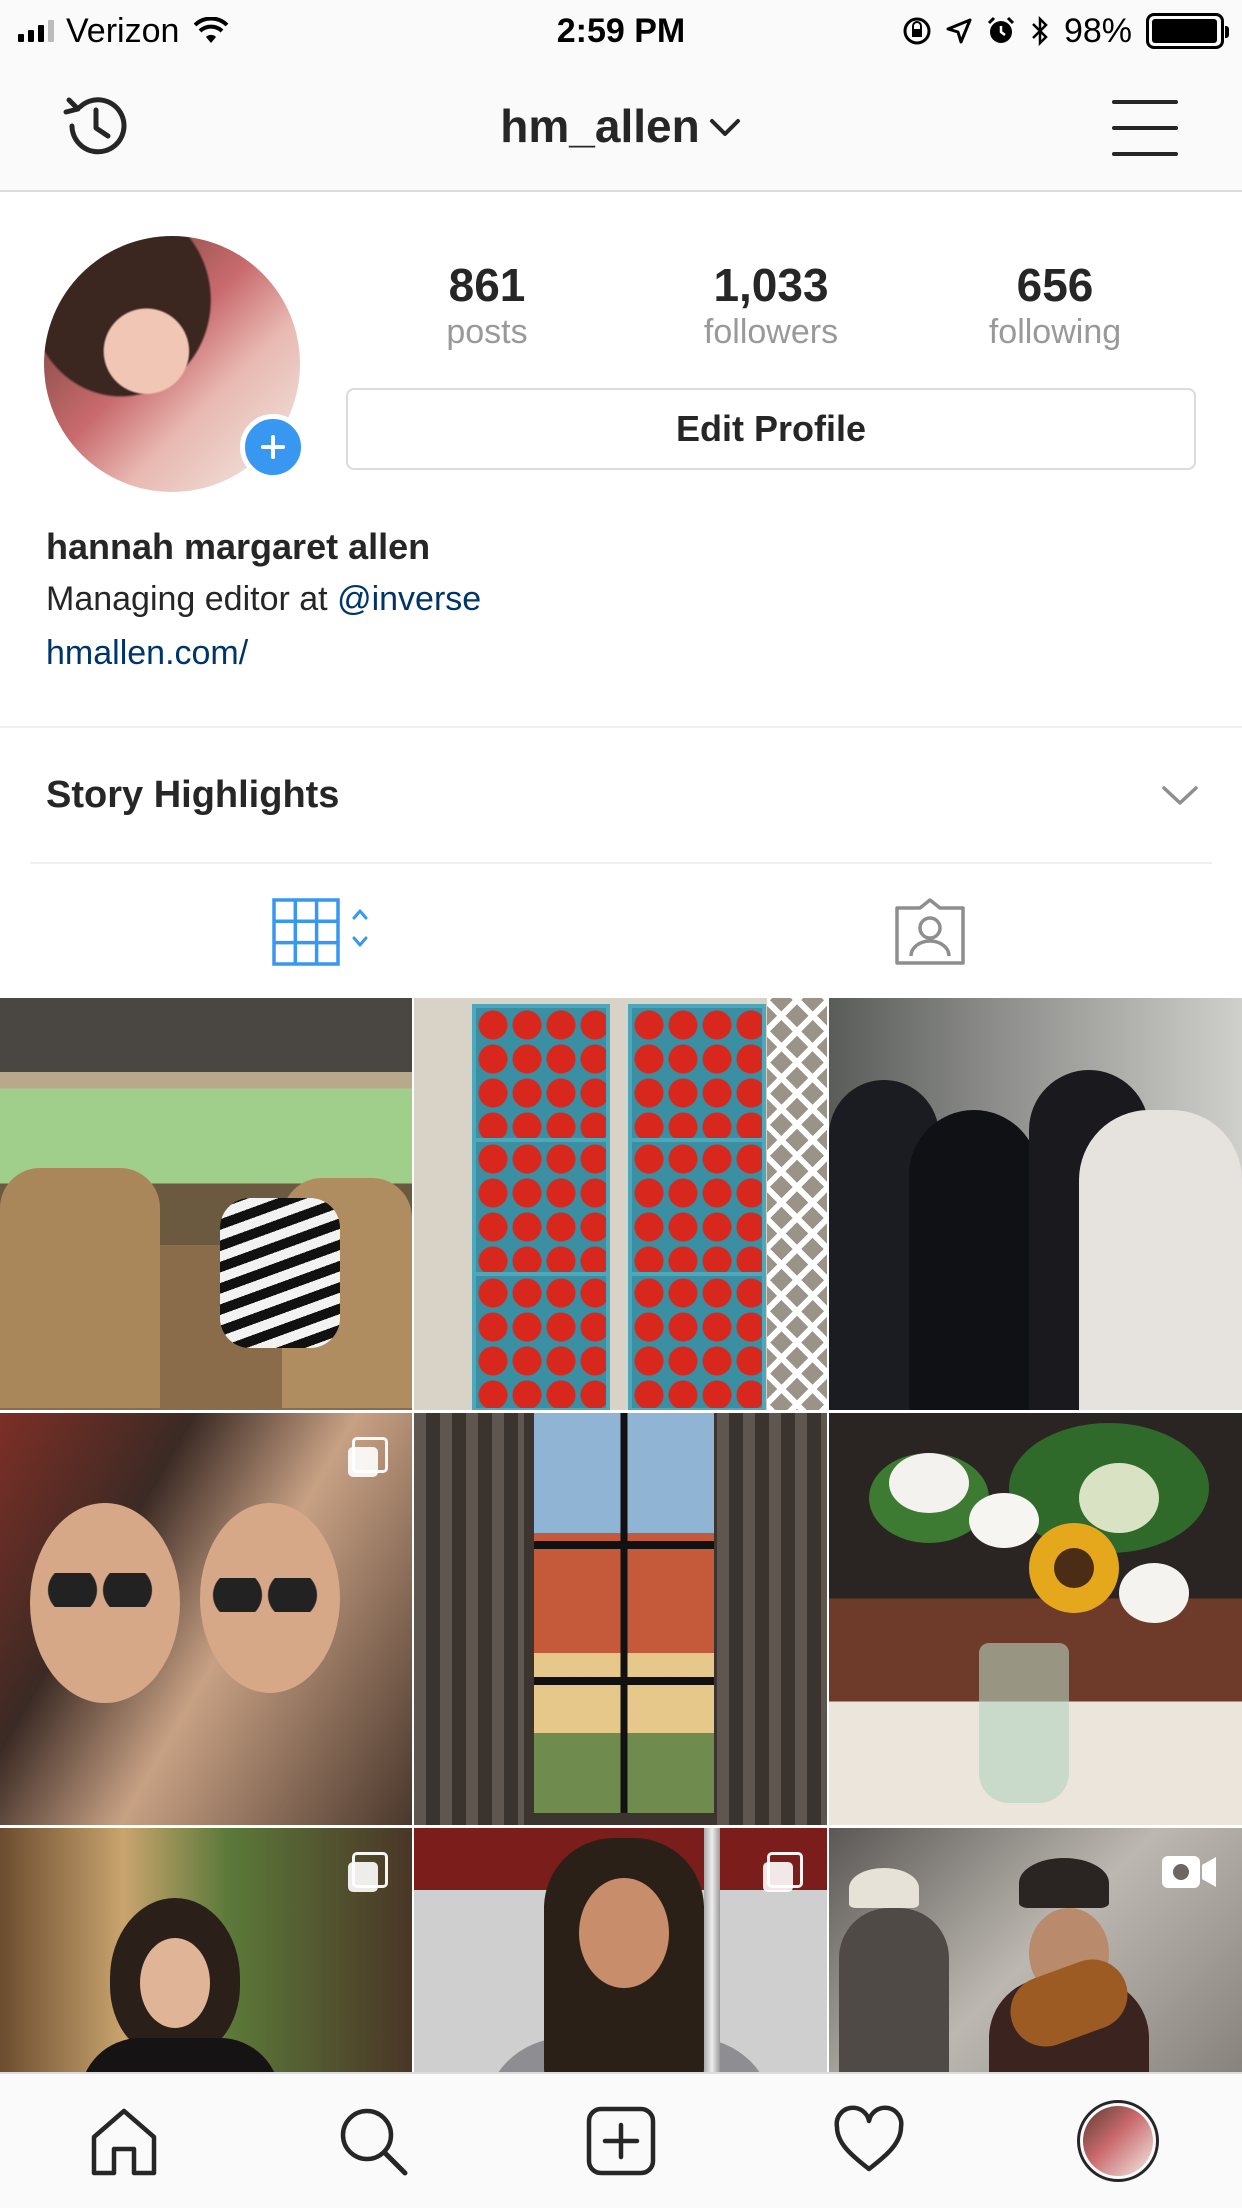  I want to click on home-icon, so click(124, 2142).